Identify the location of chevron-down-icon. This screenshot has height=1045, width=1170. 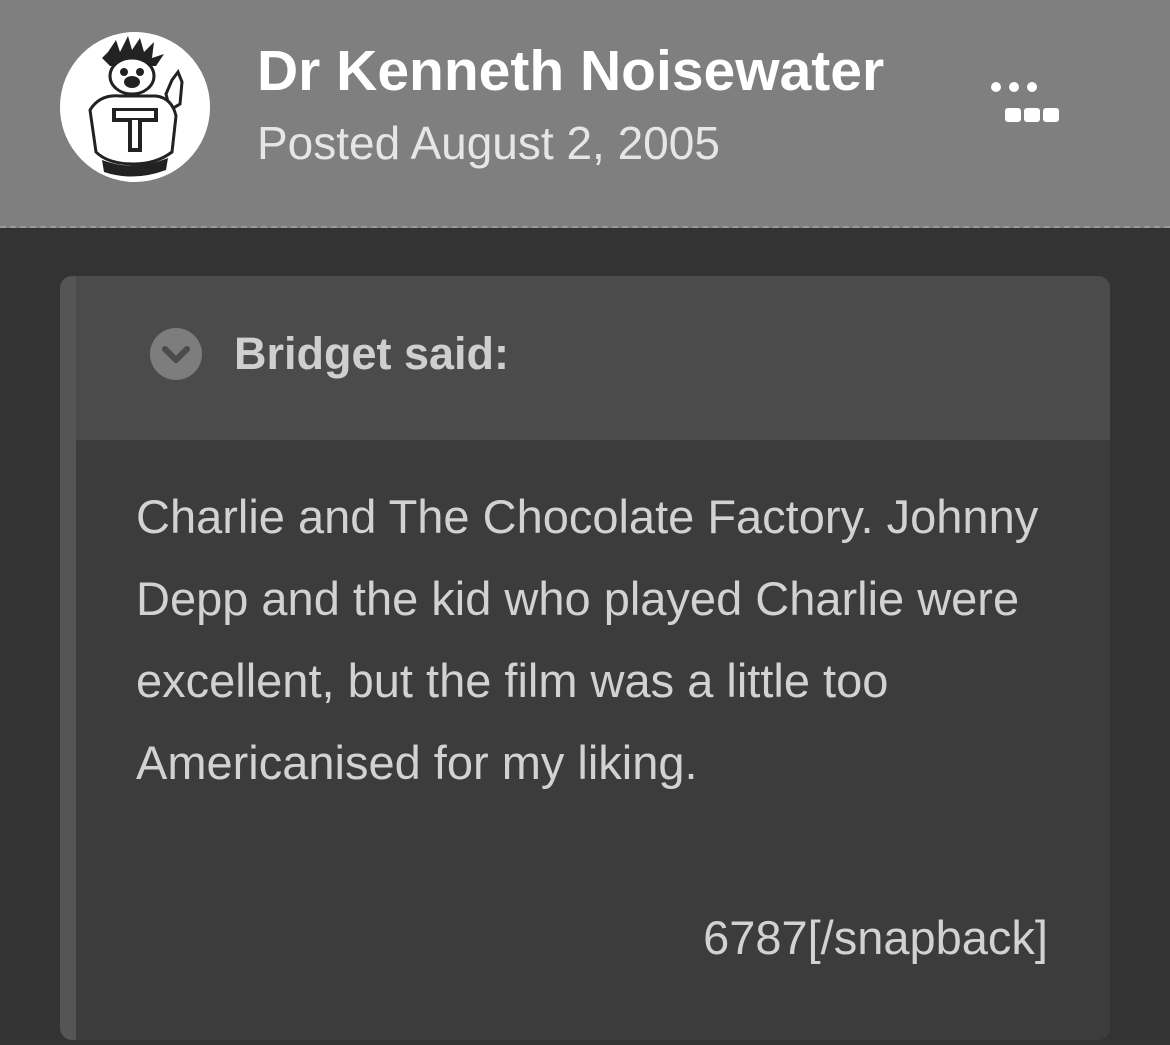
(176, 354).